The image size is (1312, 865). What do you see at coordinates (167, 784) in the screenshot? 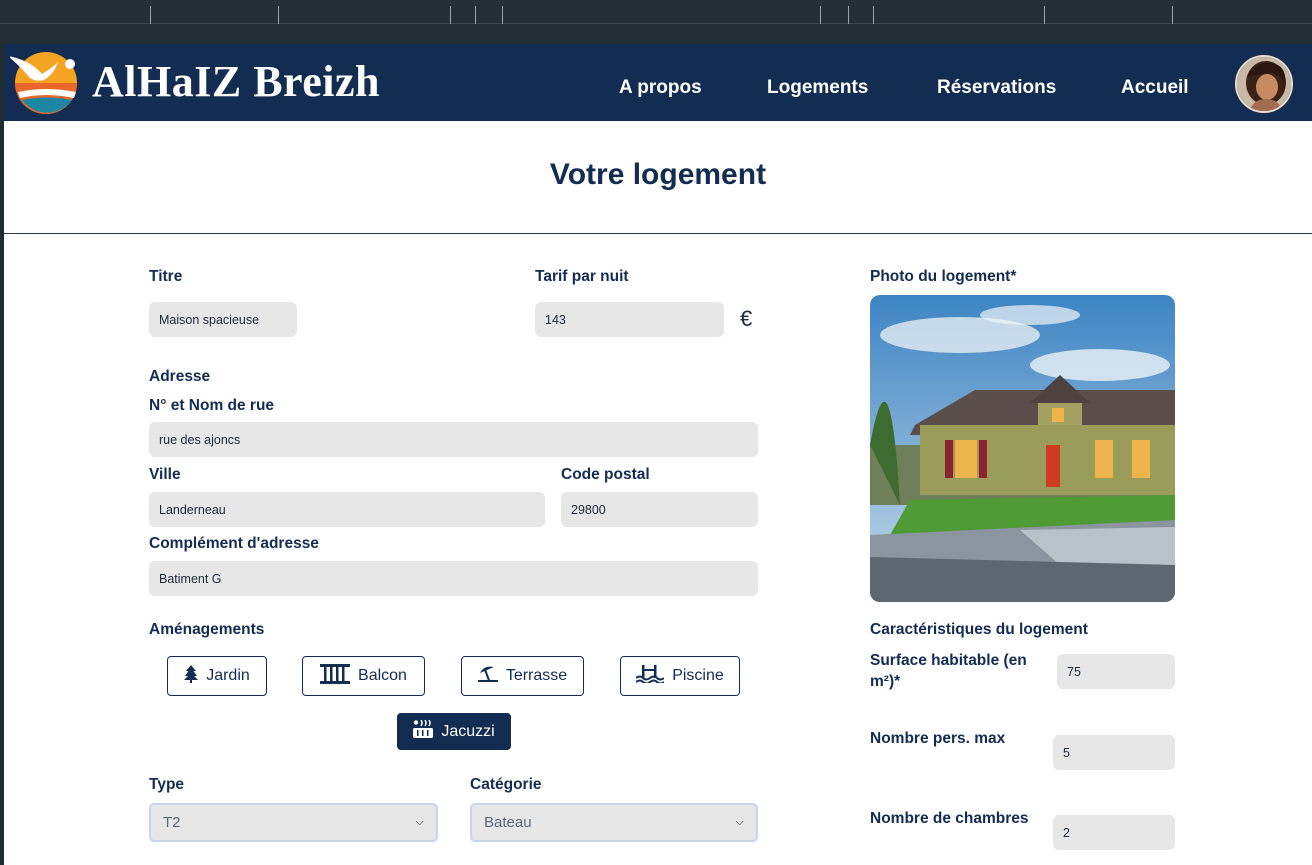
I see `type-label: Type` at bounding box center [167, 784].